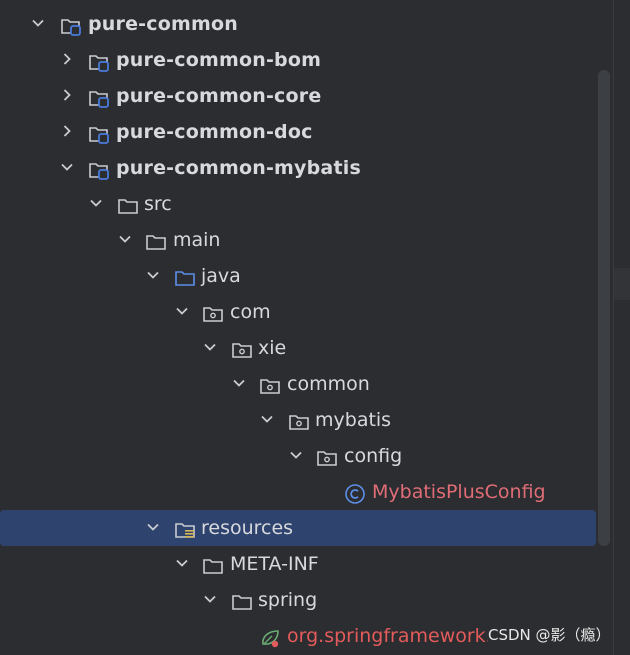  I want to click on class-icon, so click(355, 492).